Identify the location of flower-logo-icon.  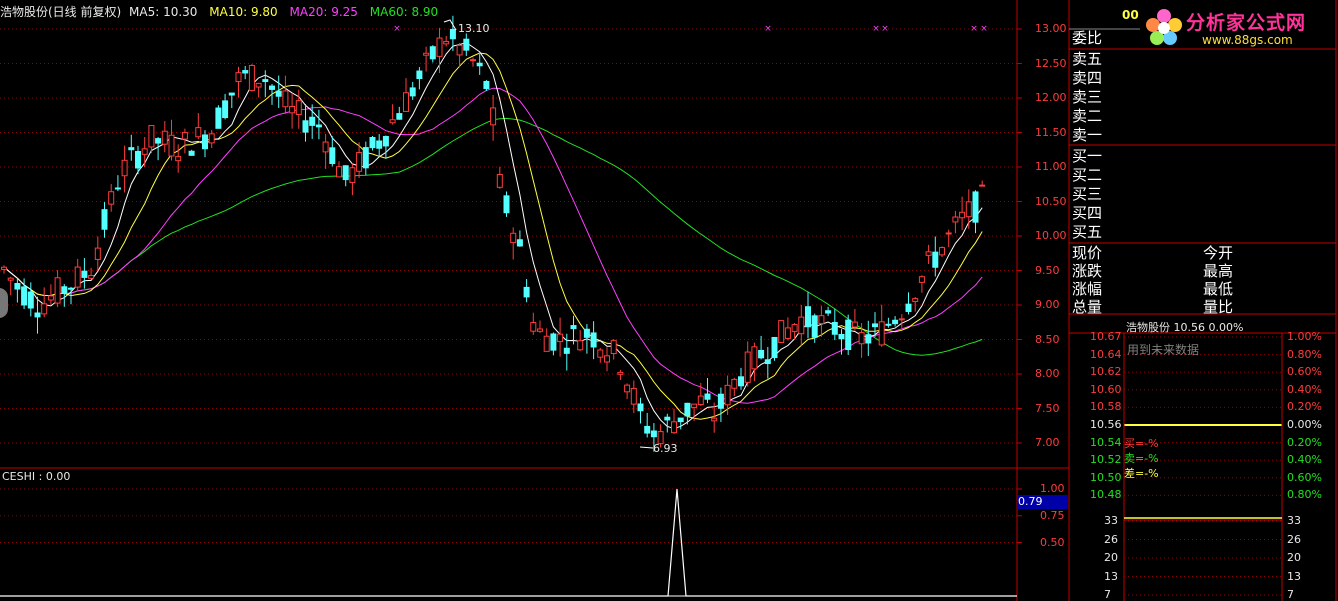
(1164, 27).